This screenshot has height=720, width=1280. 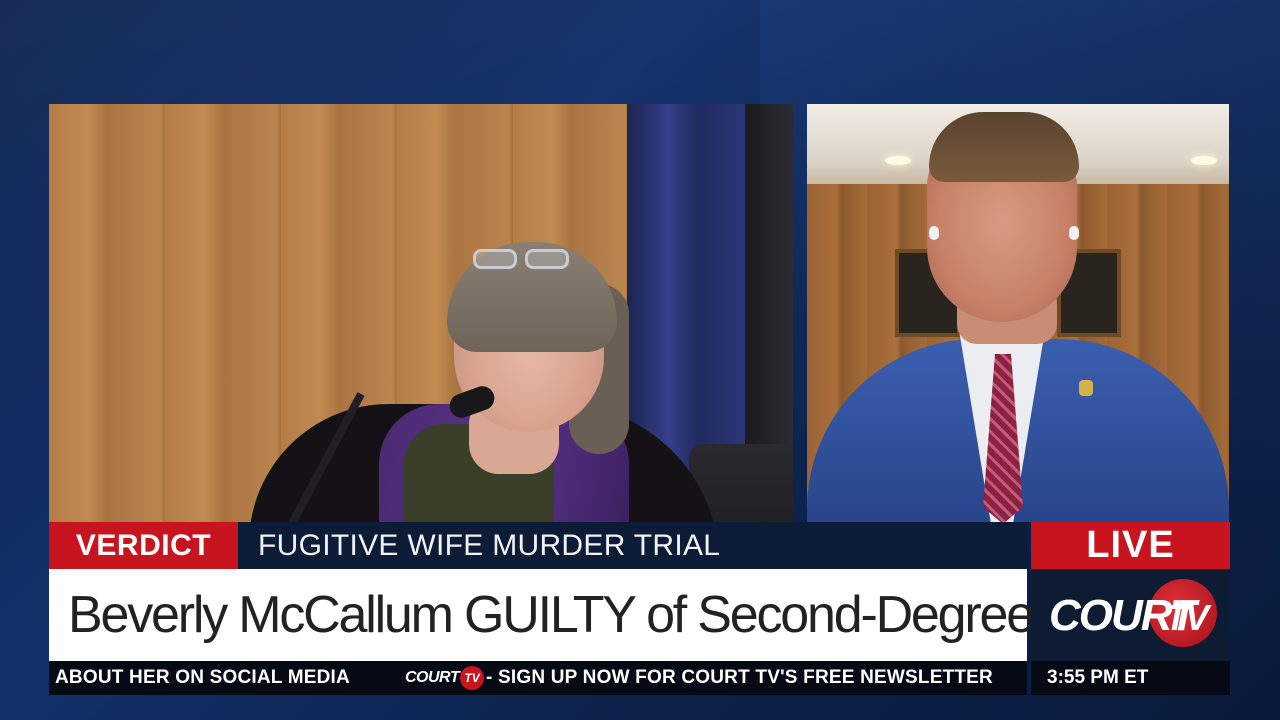 What do you see at coordinates (1086, 388) in the screenshot?
I see `lapel-pin-icon` at bounding box center [1086, 388].